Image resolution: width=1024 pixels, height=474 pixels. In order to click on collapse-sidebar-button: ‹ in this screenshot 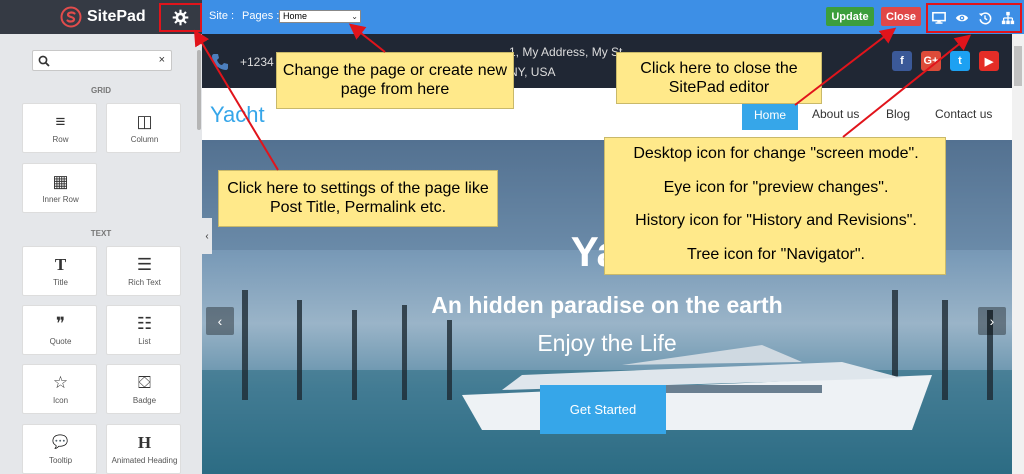, I will do `click(207, 236)`.